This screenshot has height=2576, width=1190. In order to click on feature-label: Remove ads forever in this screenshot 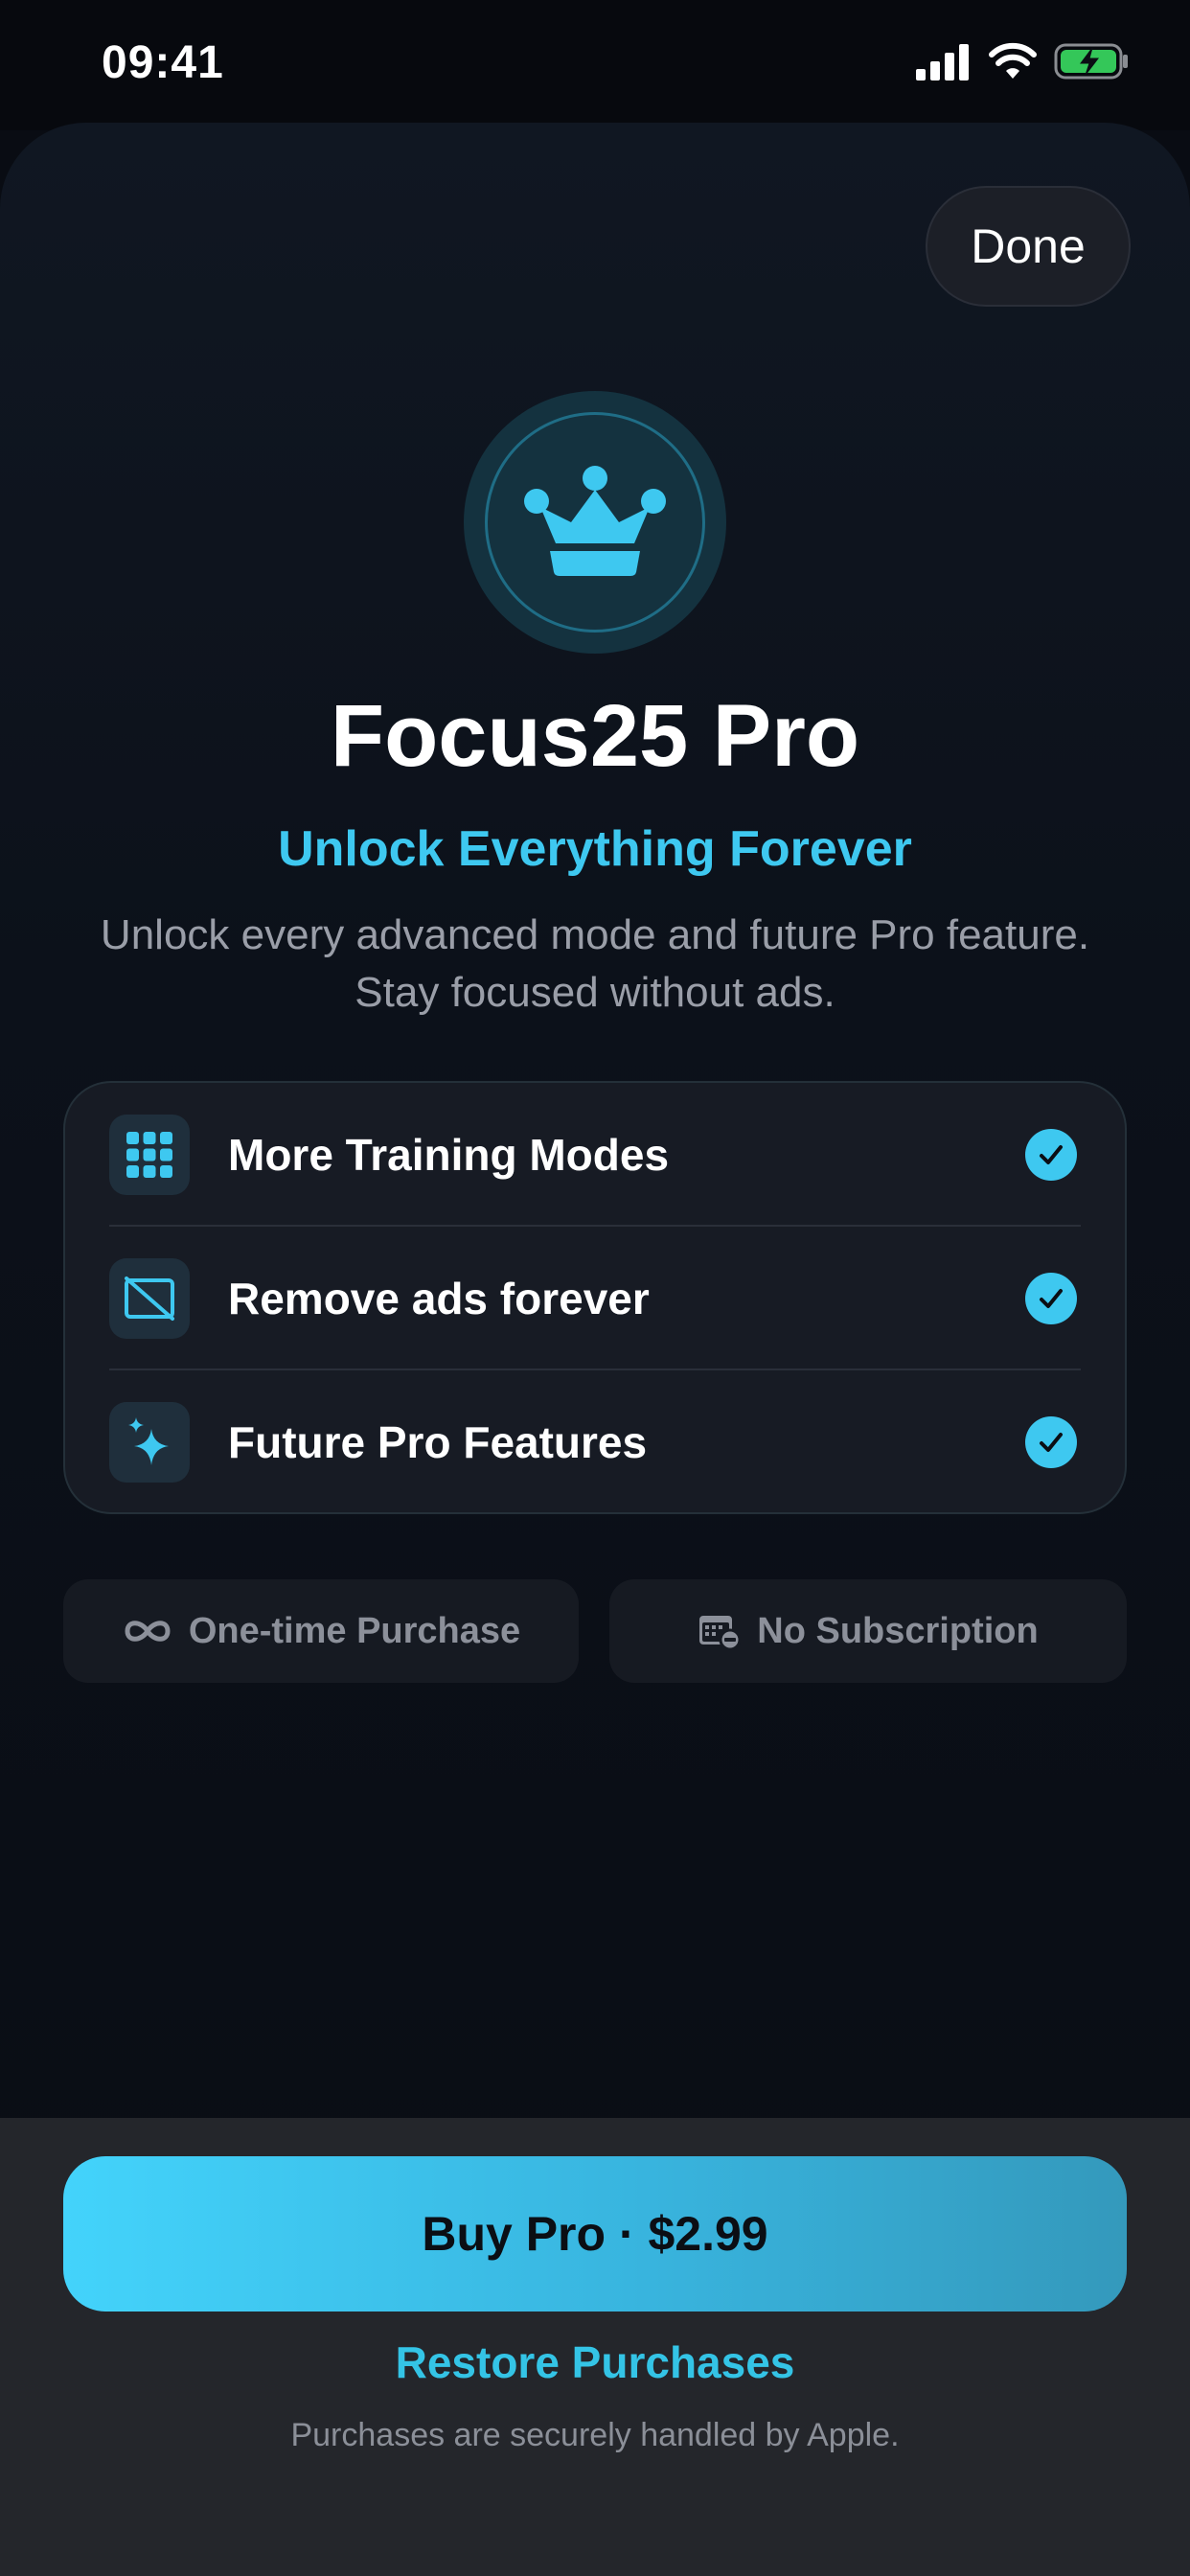, I will do `click(439, 1298)`.